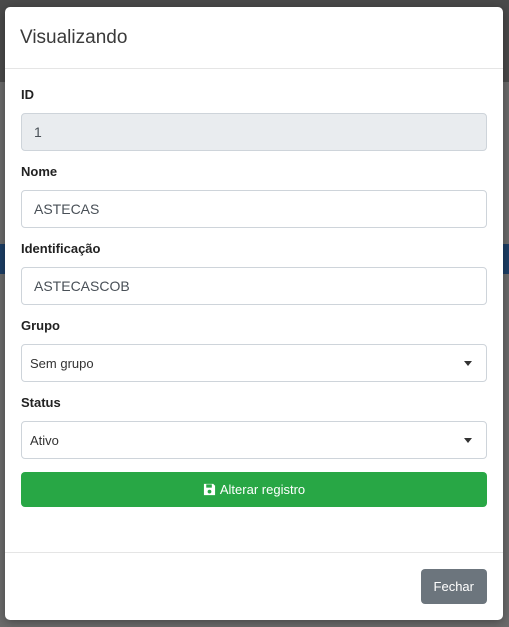 Image resolution: width=509 pixels, height=627 pixels. Describe the element at coordinates (44, 440) in the screenshot. I see `status-selected-value: Ativo` at that location.